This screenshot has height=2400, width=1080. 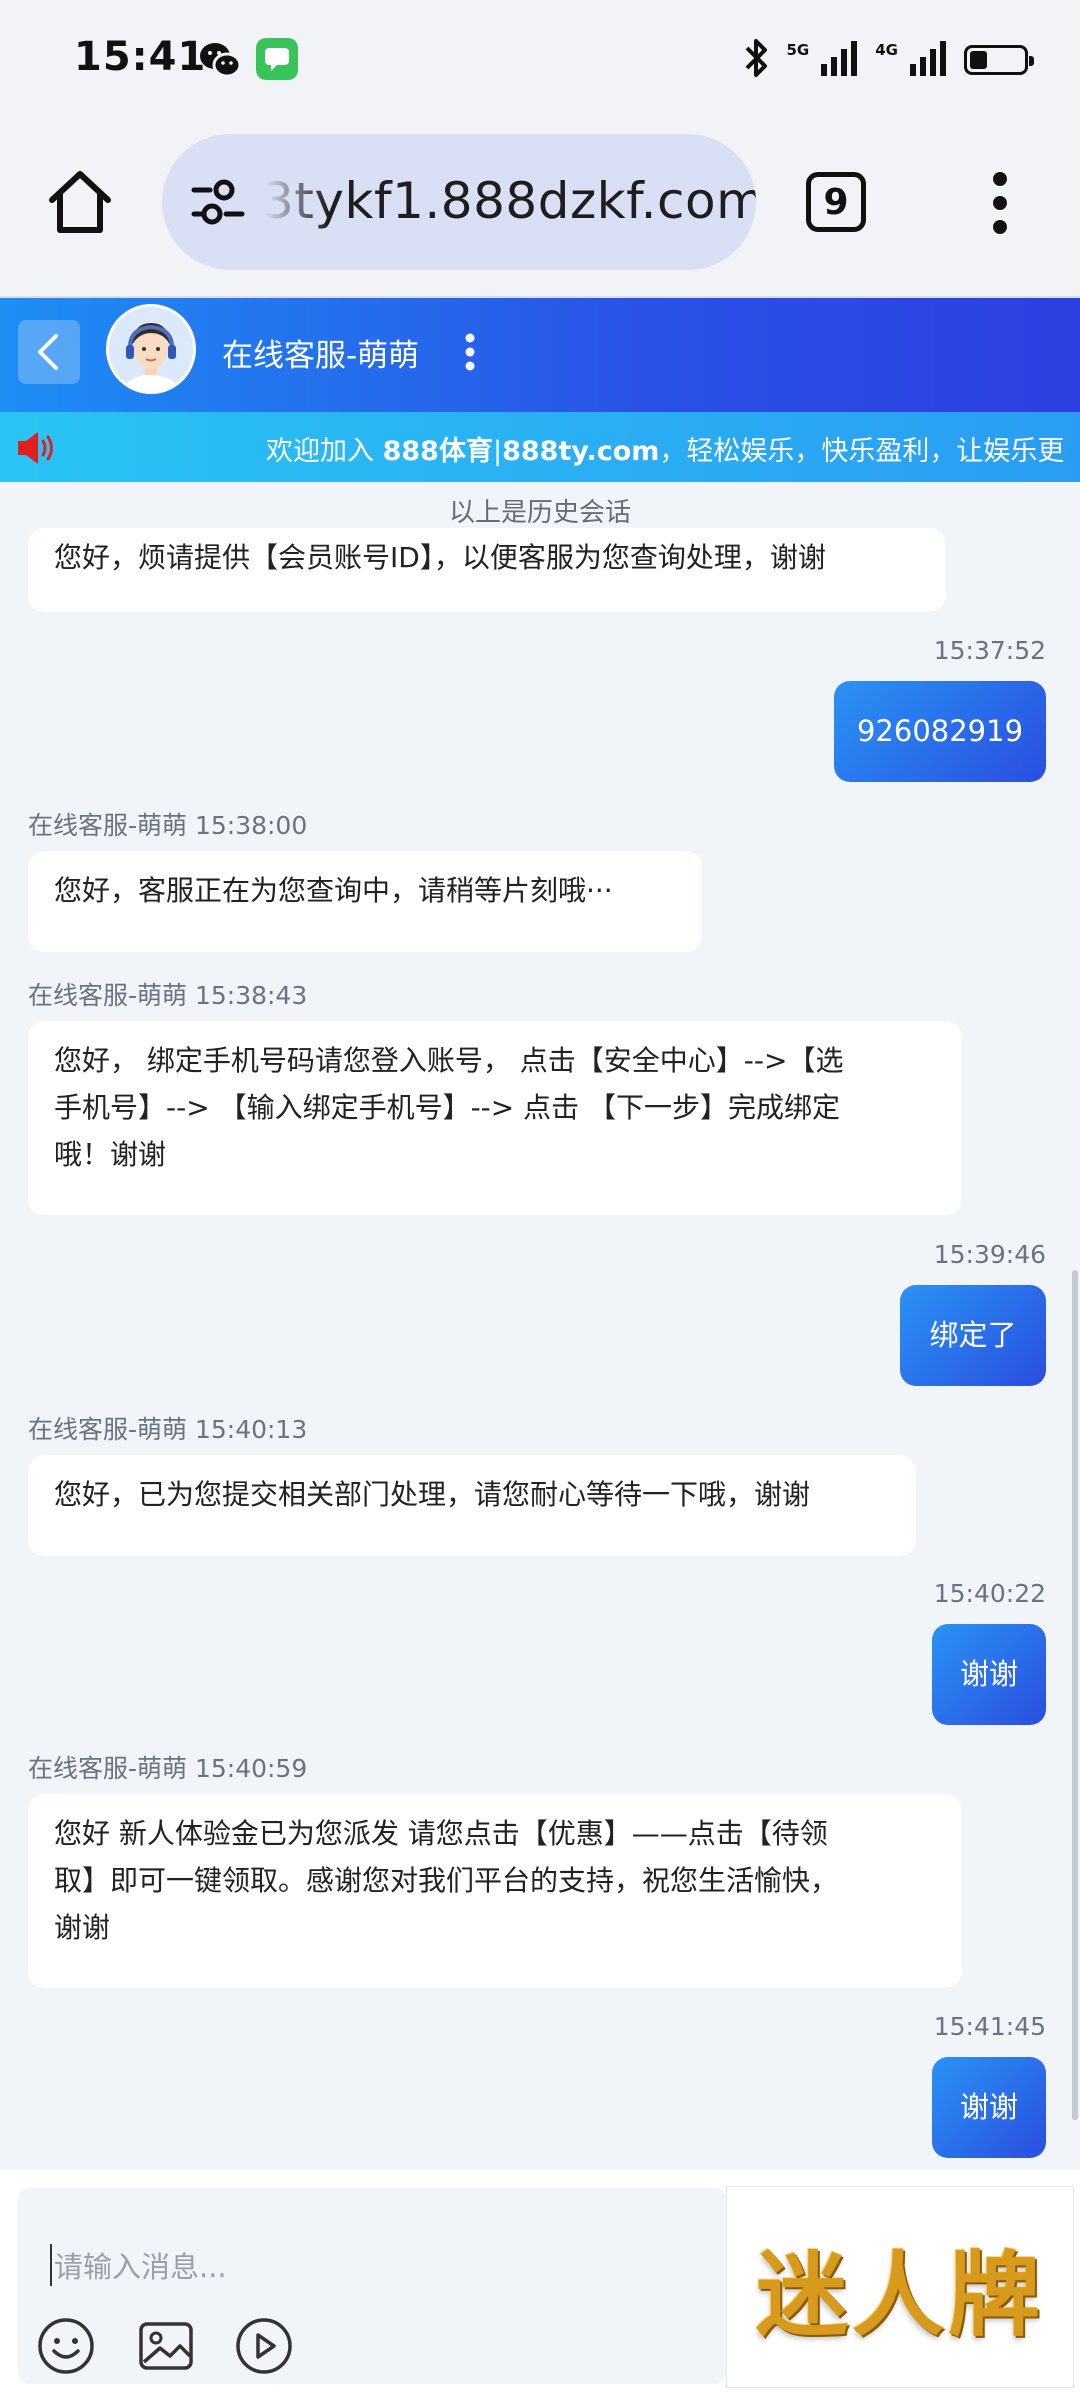 What do you see at coordinates (168, 825) in the screenshot?
I see `message-sender-time: 在线客服-萌萌 15:38:00` at bounding box center [168, 825].